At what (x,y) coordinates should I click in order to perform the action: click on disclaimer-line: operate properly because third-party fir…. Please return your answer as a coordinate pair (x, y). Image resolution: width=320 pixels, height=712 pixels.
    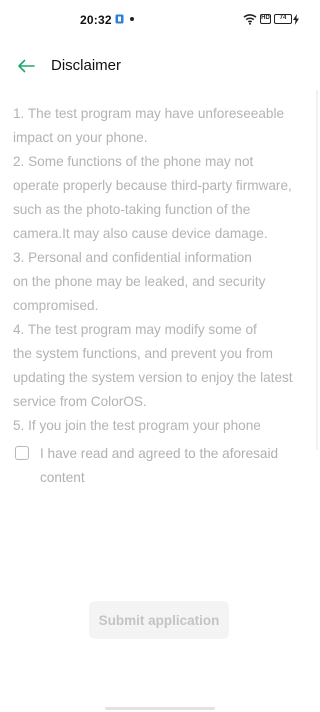
    Looking at the image, I should click on (152, 185).